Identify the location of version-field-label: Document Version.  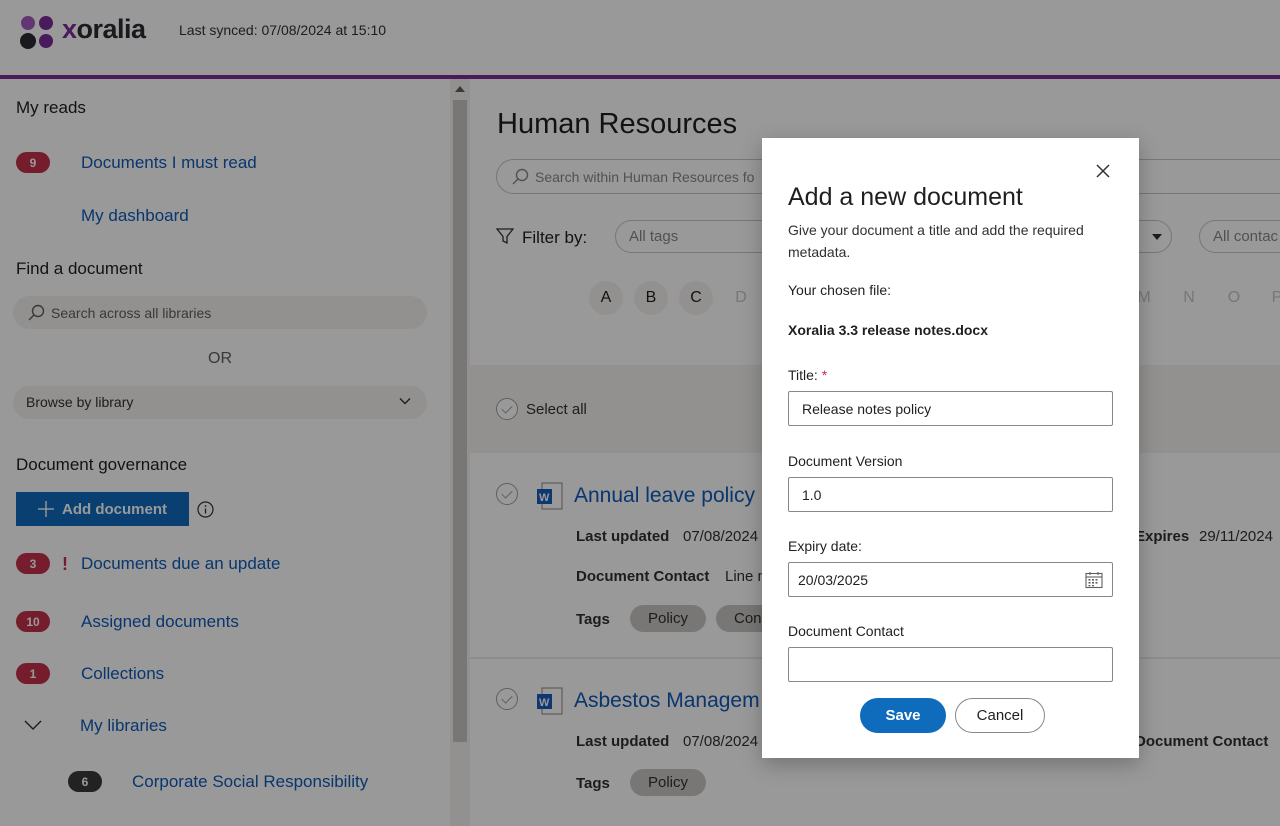
(845, 461).